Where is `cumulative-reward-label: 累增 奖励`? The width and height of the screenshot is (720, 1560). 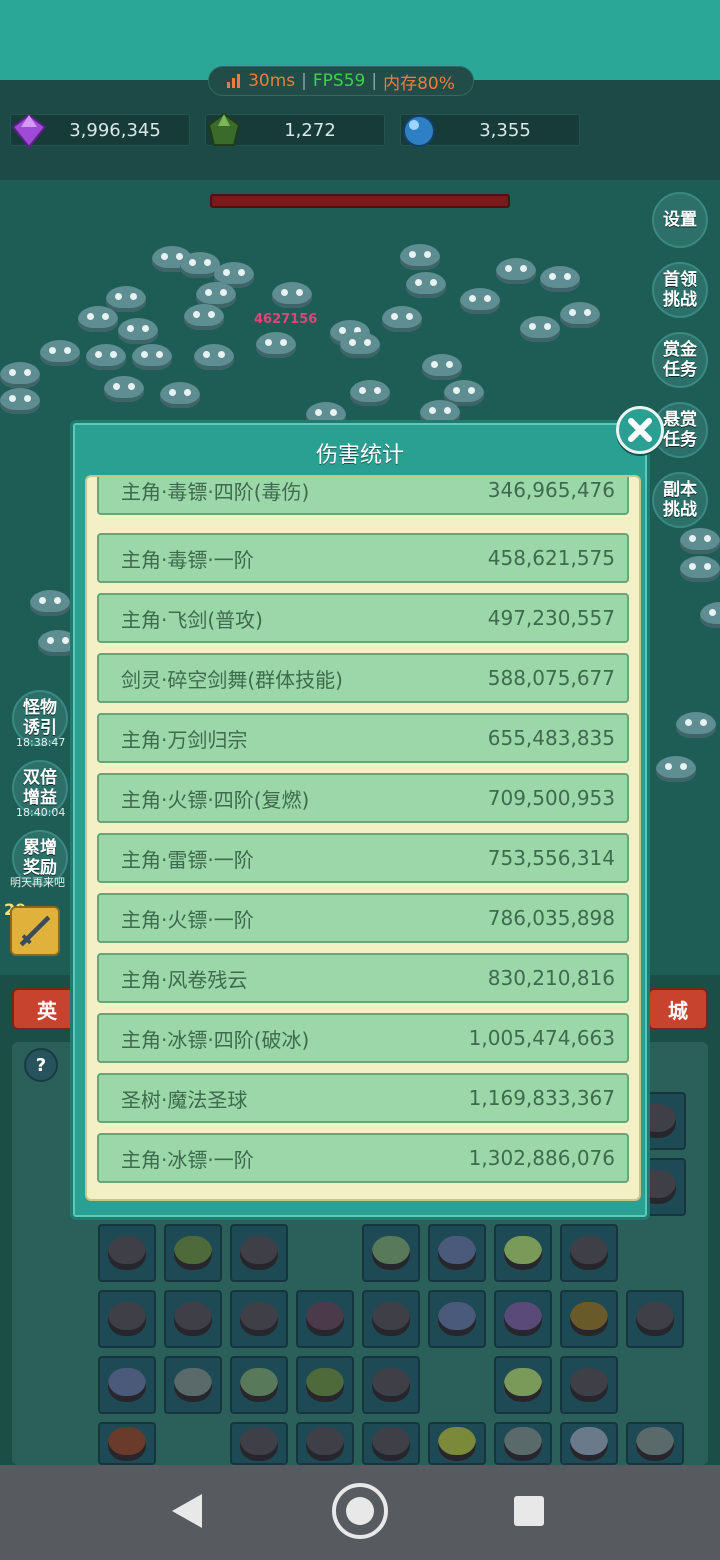
cumulative-reward-label: 累增 奖励 is located at coordinates (40, 858).